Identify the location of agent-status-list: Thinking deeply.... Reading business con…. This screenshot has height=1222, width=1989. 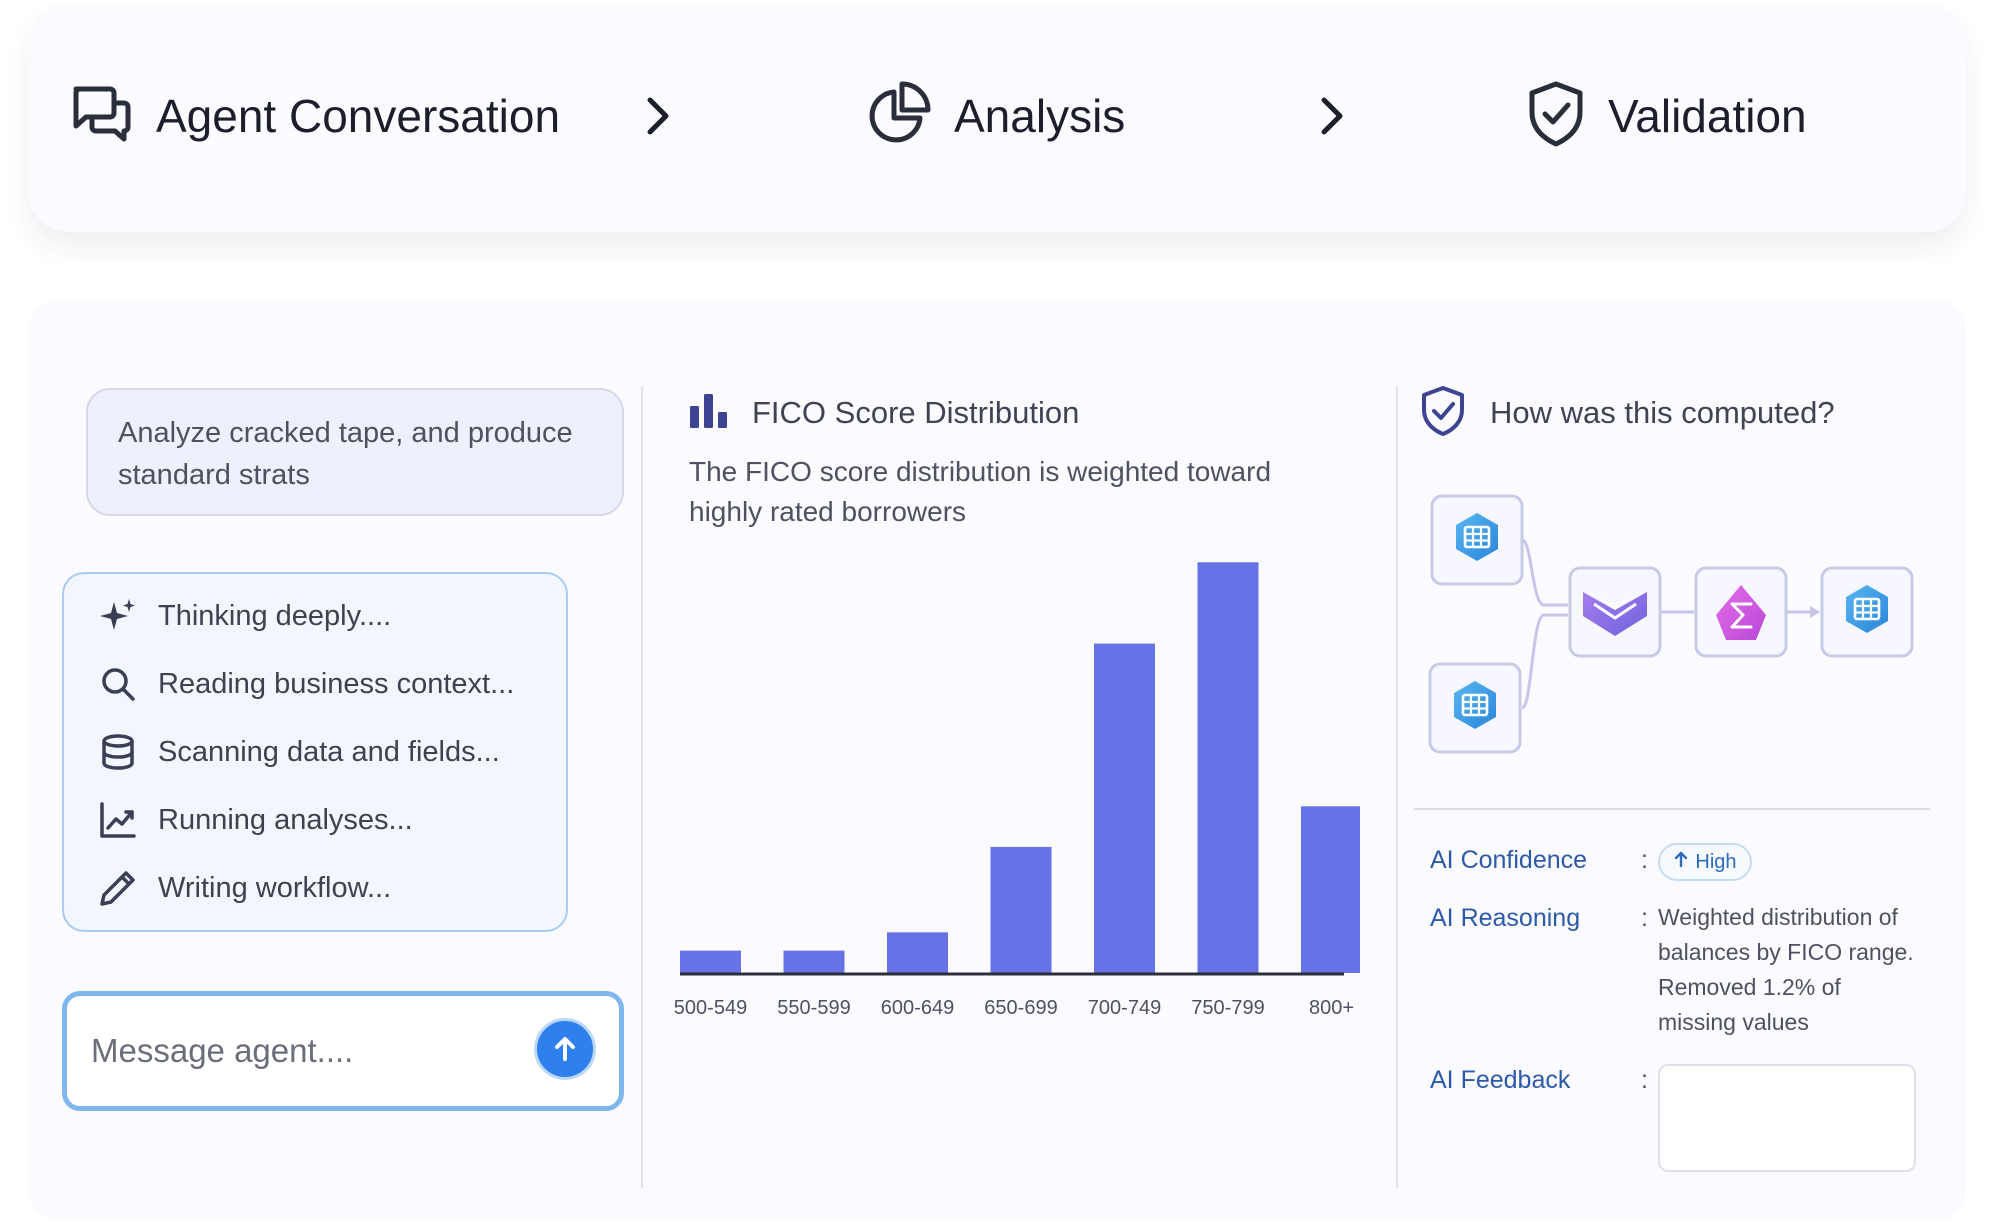
(315, 752).